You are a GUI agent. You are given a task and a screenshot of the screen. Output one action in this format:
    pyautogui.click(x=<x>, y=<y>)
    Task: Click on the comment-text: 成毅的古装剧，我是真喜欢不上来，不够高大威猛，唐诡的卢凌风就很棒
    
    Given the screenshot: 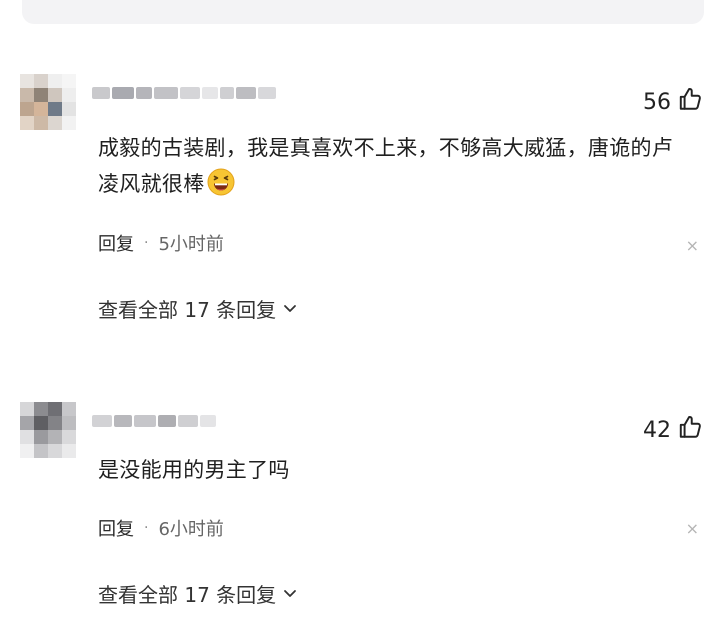 What is the action you would take?
    pyautogui.click(x=386, y=166)
    